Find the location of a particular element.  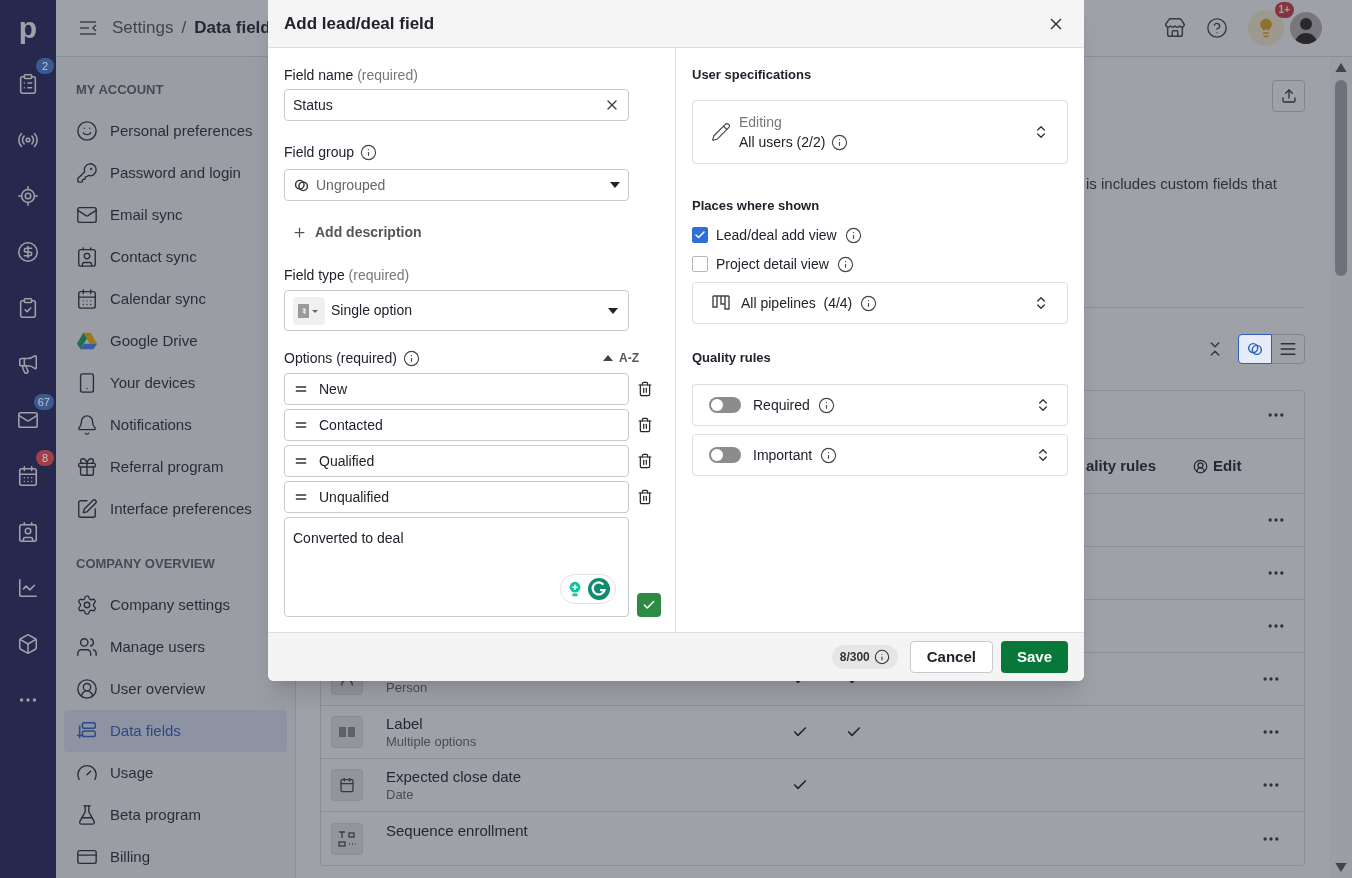

count-badge: 67 is located at coordinates (43, 402).